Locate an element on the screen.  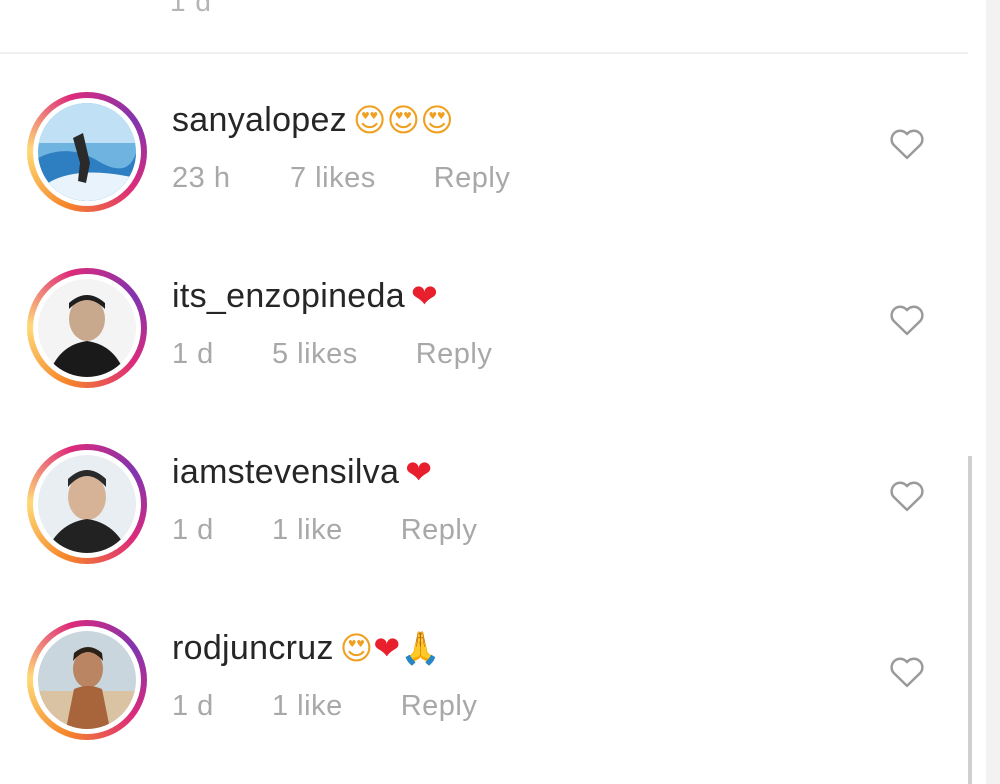
comment-header: iamstevensilva ❤ is located at coordinates (302, 472).